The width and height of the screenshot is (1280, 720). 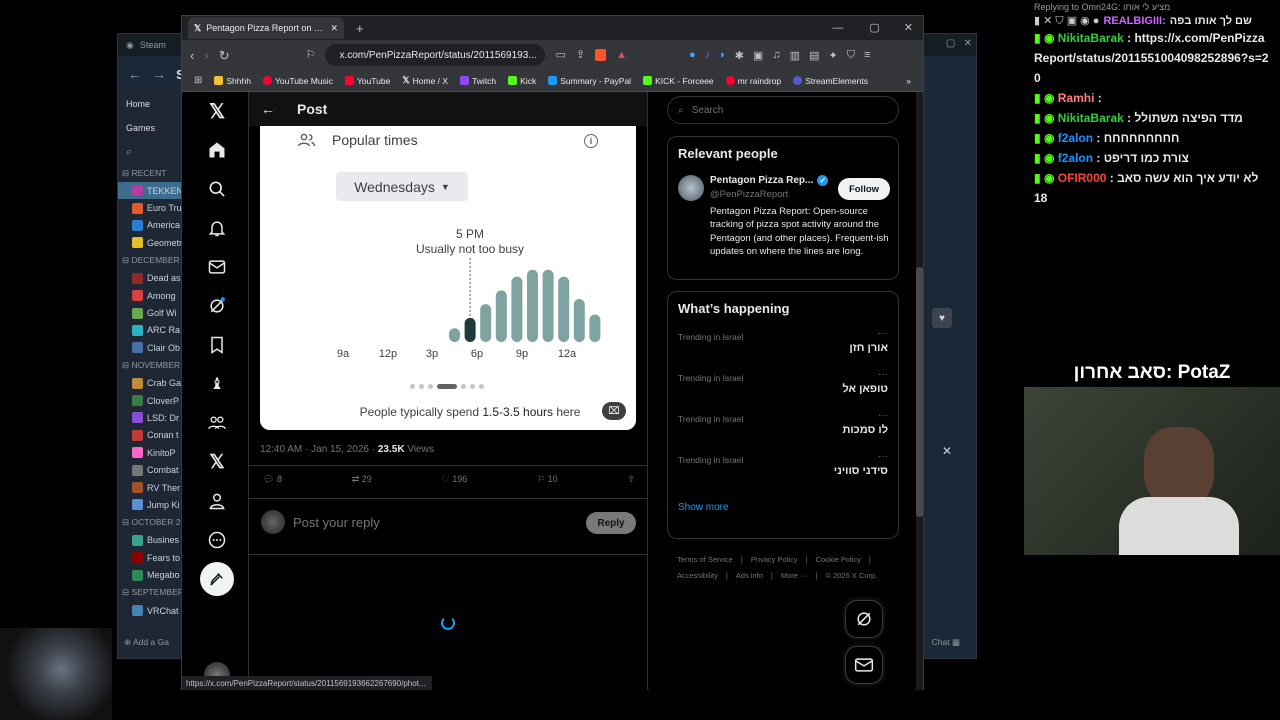 I want to click on footer-link: Ads info, so click(x=749, y=576).